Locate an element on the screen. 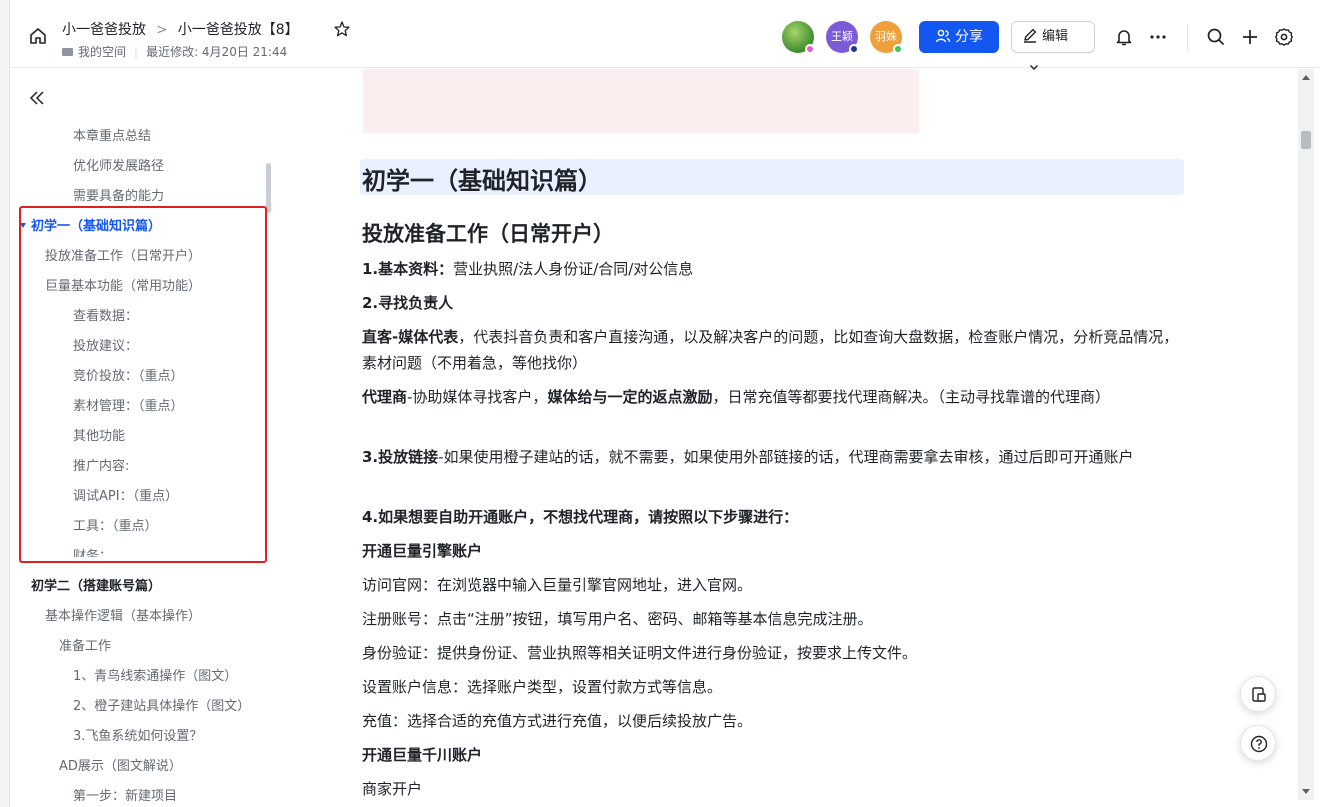 The width and height of the screenshot is (1320, 807). edit-label: 编辑 is located at coordinates (1055, 36).